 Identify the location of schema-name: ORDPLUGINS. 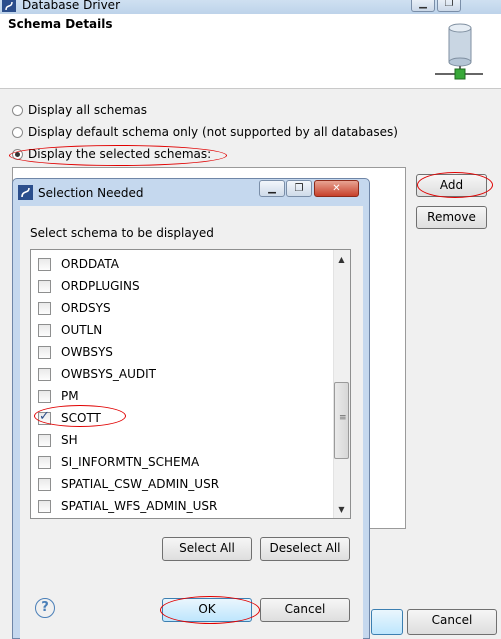
(100, 286).